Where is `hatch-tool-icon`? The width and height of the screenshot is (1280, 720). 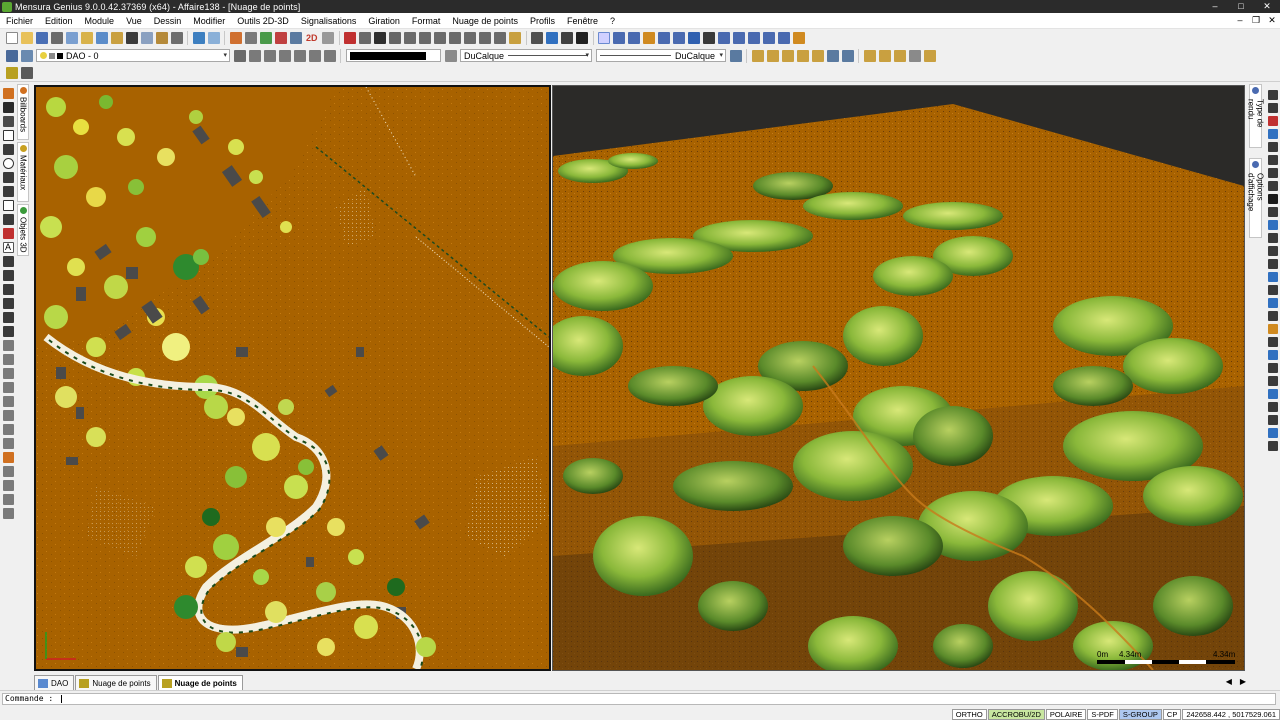 hatch-tool-icon is located at coordinates (8, 331).